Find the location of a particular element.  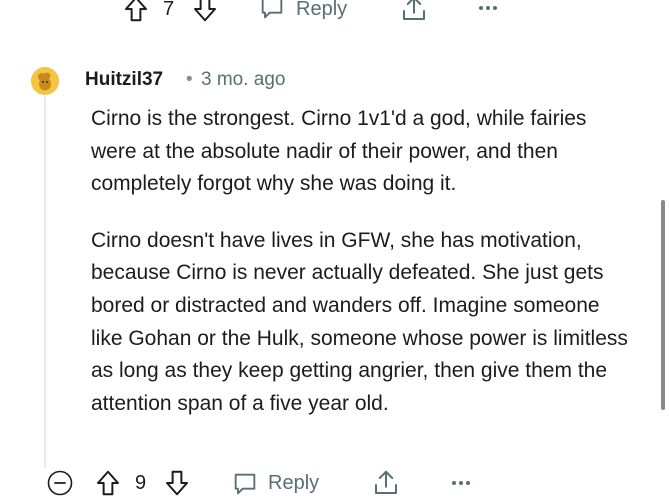

username: Huitzil37 is located at coordinates (124, 80).